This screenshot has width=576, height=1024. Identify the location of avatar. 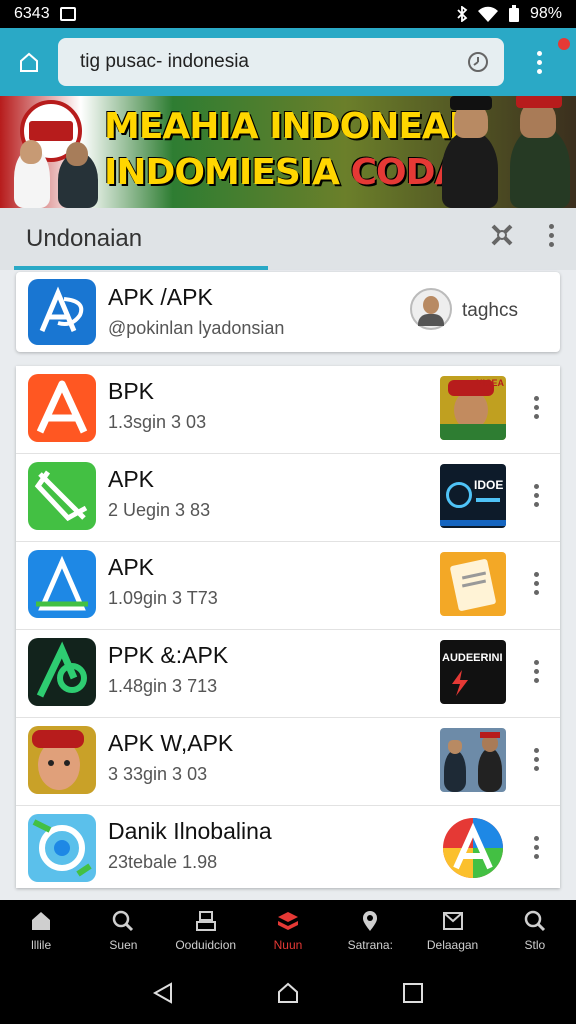
(431, 309).